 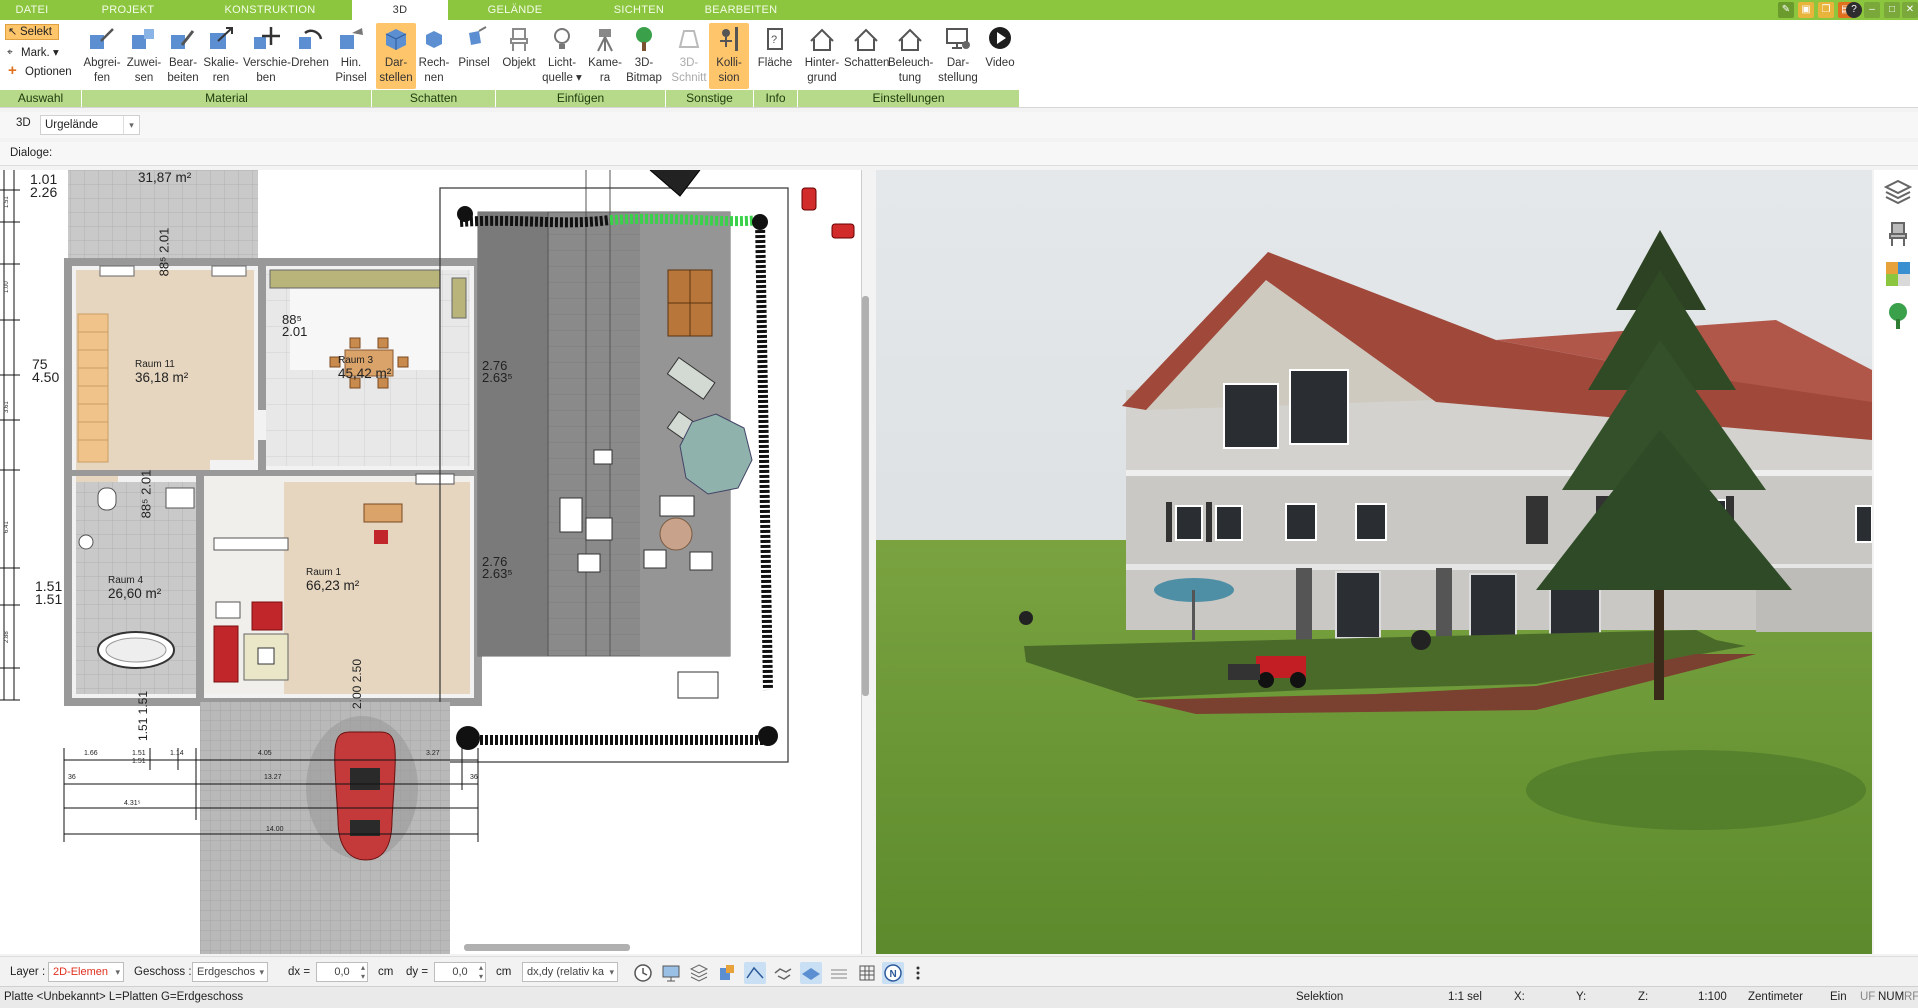 I want to click on horizontal-scrollbar-thumb, so click(x=547, y=947).